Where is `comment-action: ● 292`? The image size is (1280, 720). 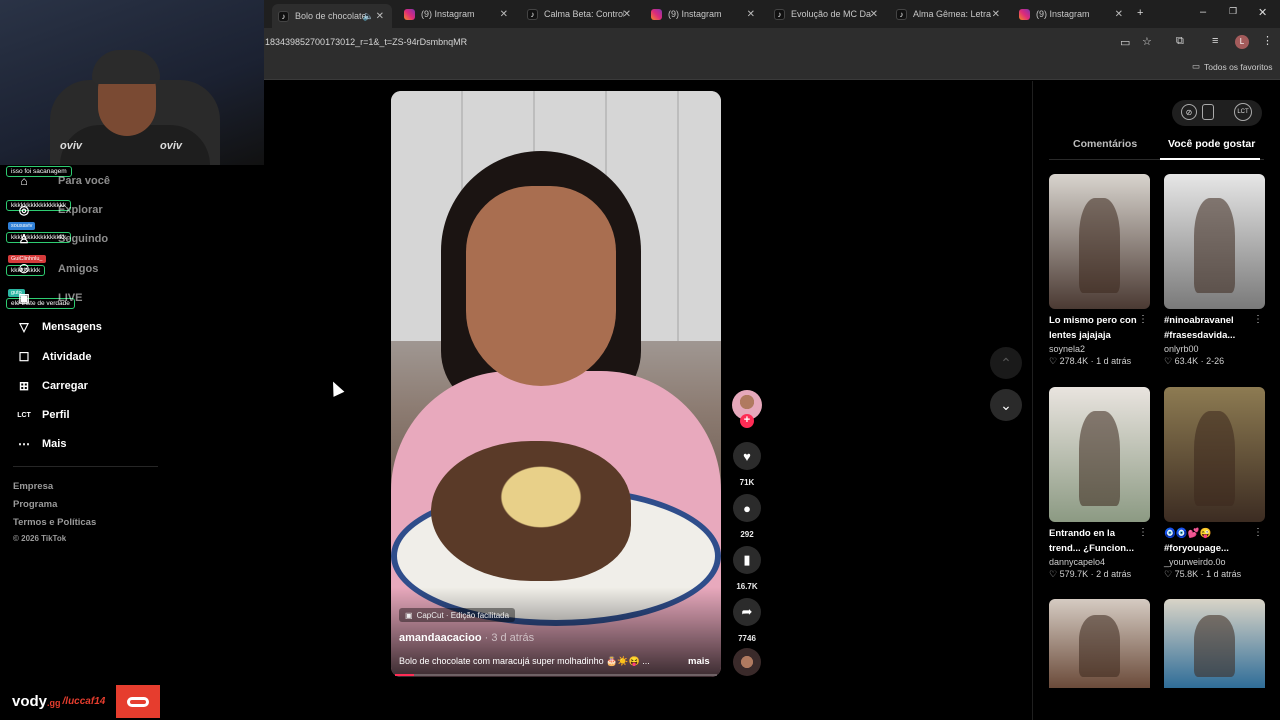
comment-action: ● 292 is located at coordinates (747, 516).